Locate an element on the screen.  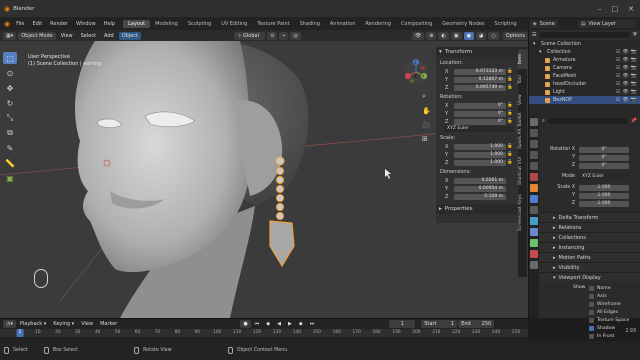
outliner-row: headOccluder ☑ 👁 📷 is located at coordinates (584, 84).